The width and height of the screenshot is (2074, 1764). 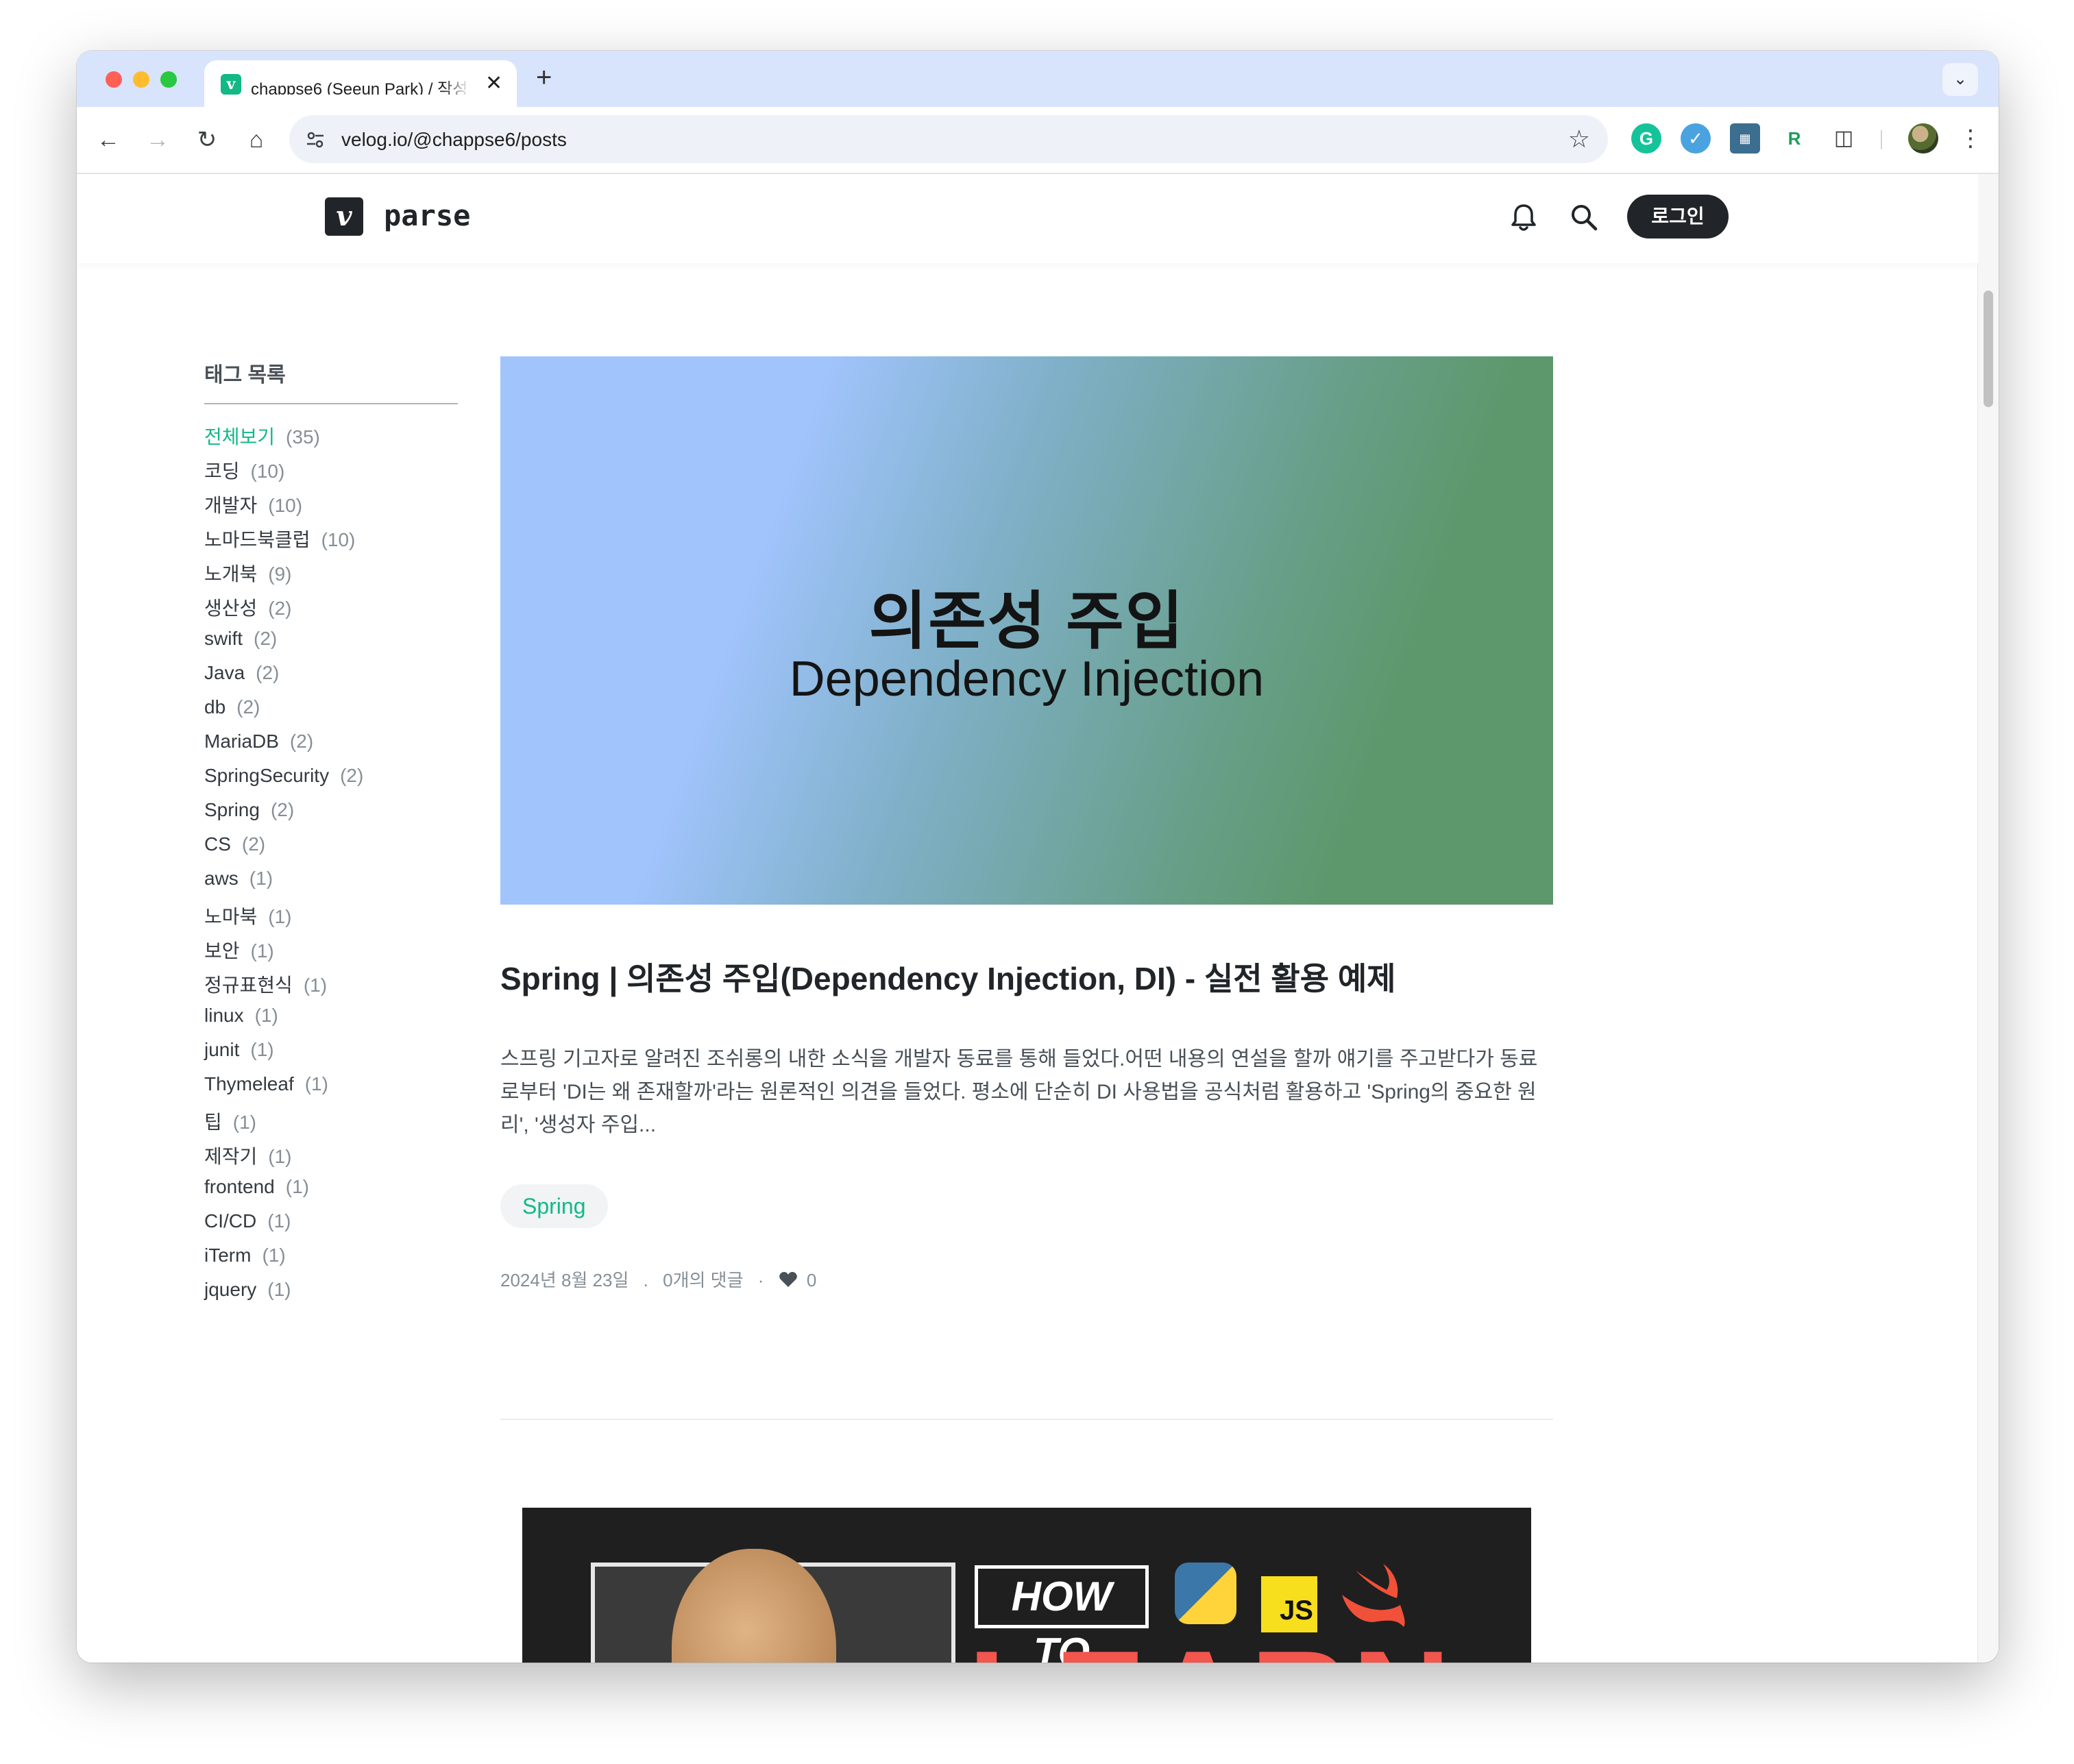 What do you see at coordinates (169, 79) in the screenshot?
I see `maximize-window-button` at bounding box center [169, 79].